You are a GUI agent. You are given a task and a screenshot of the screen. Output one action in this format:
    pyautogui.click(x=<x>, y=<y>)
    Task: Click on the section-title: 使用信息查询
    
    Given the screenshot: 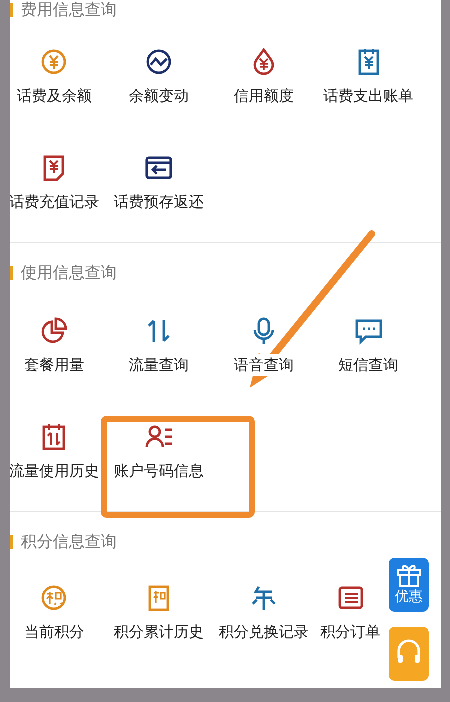 What is the action you would take?
    pyautogui.click(x=69, y=273)
    